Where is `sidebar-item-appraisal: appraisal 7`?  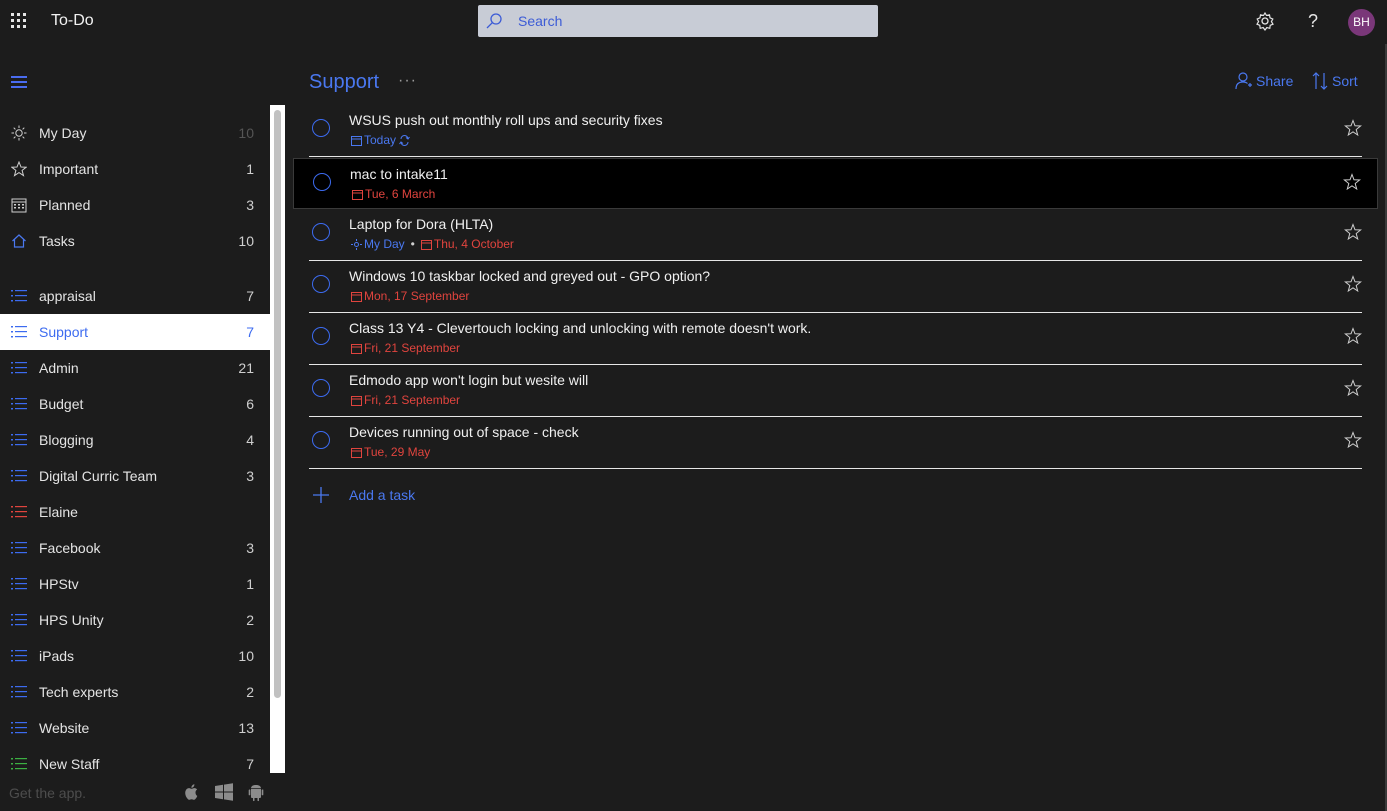
sidebar-item-appraisal: appraisal 7 is located at coordinates (135, 296).